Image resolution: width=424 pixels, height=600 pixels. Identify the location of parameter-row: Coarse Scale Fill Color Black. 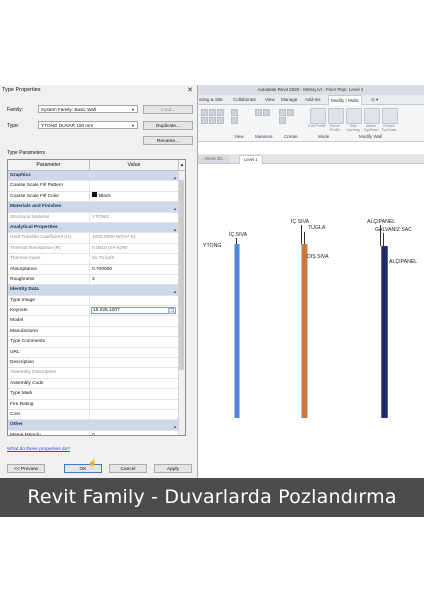
(93, 197).